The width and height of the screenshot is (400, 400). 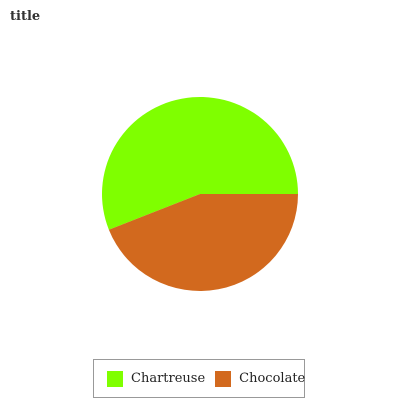 I want to click on legend-item-chartreuse: Chartreuse, so click(x=156, y=378).